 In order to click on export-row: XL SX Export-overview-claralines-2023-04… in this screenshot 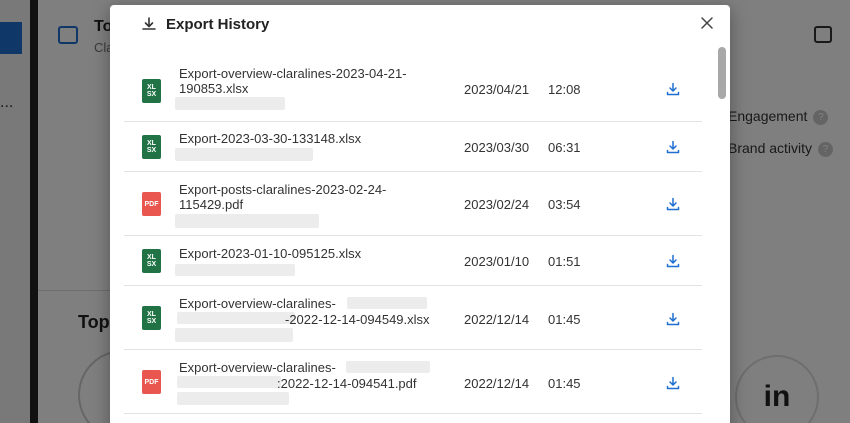, I will do `click(413, 91)`.